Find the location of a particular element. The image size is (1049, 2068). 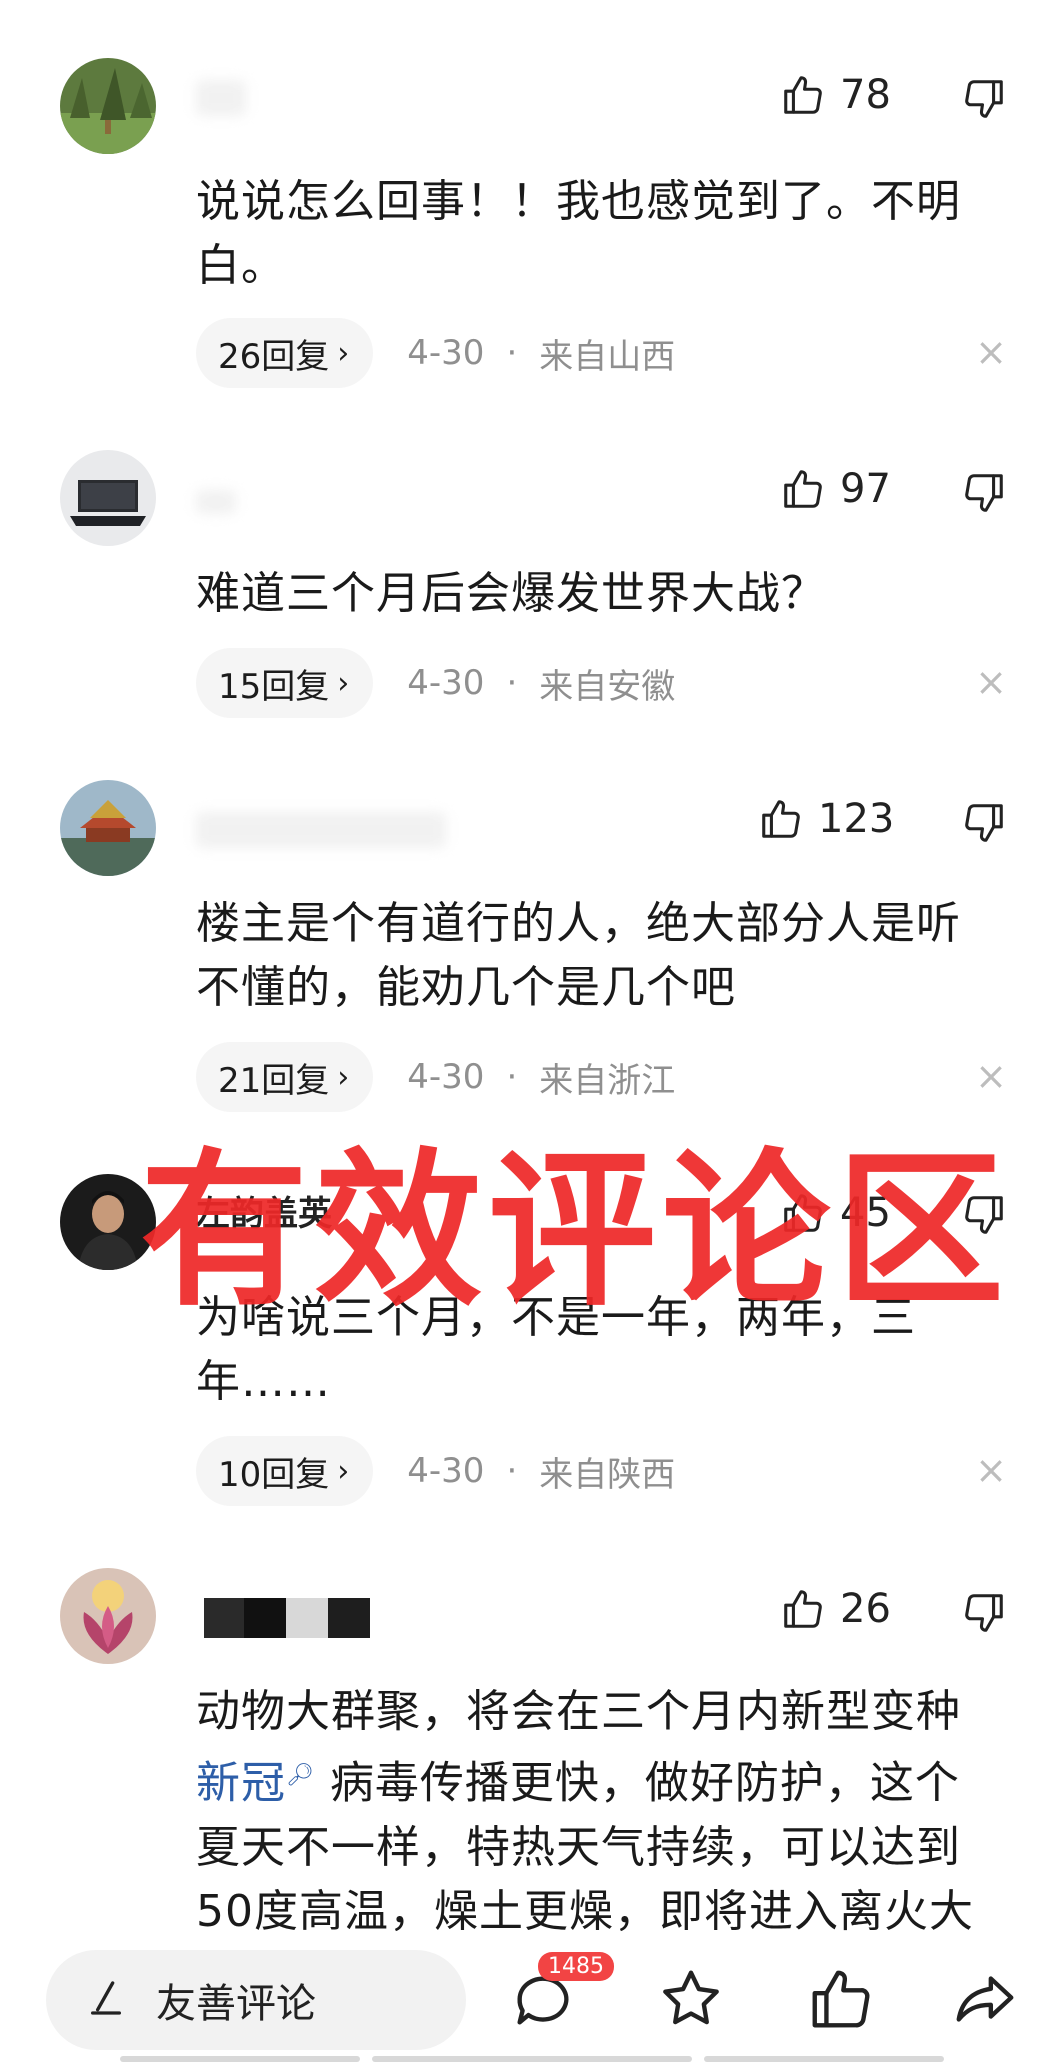

bottom-action-bar: 友善评论 1485 is located at coordinates (524, 2009).